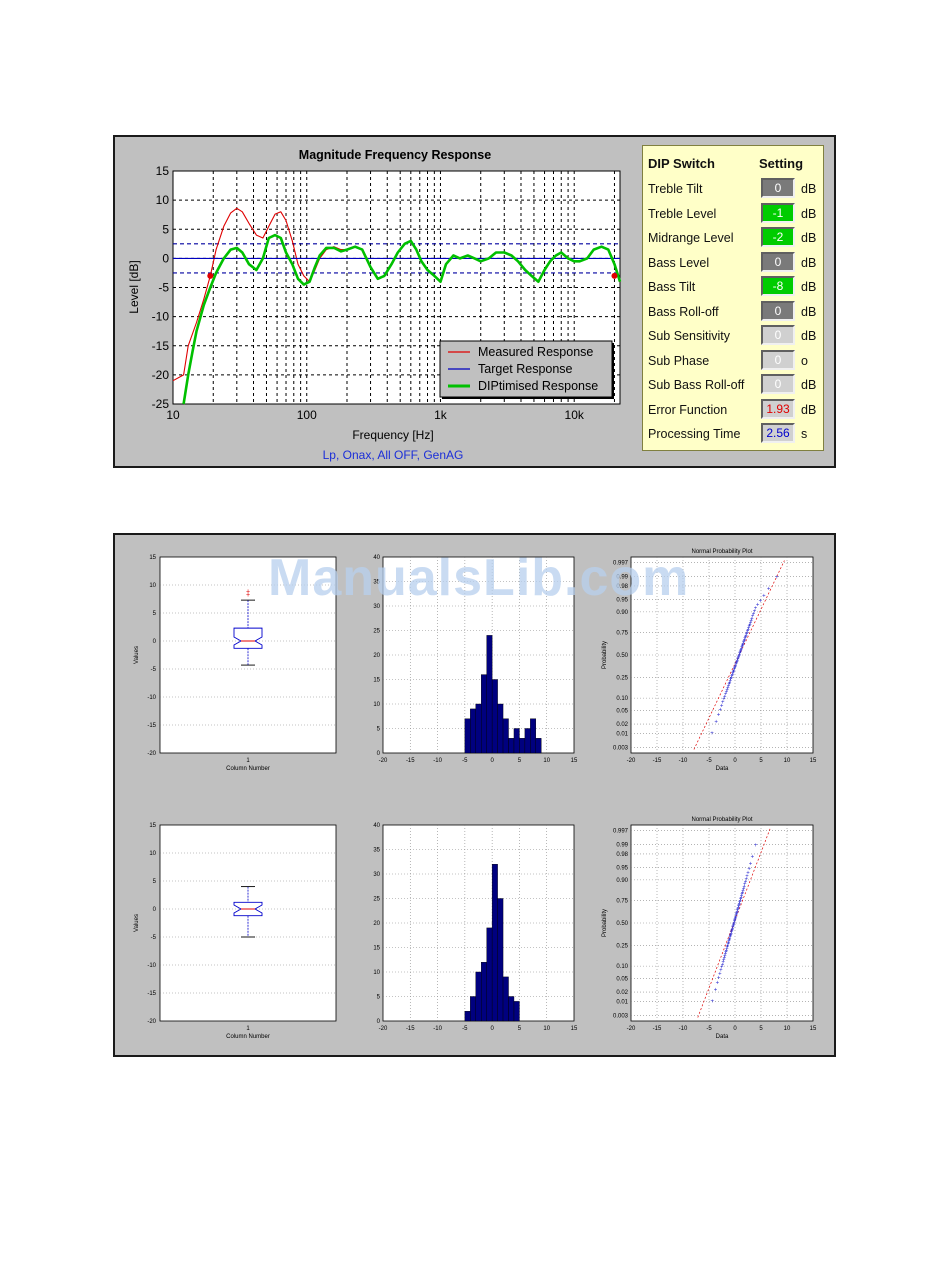  What do you see at coordinates (675, 189) in the screenshot?
I see `dip-label: Treble Tilt` at bounding box center [675, 189].